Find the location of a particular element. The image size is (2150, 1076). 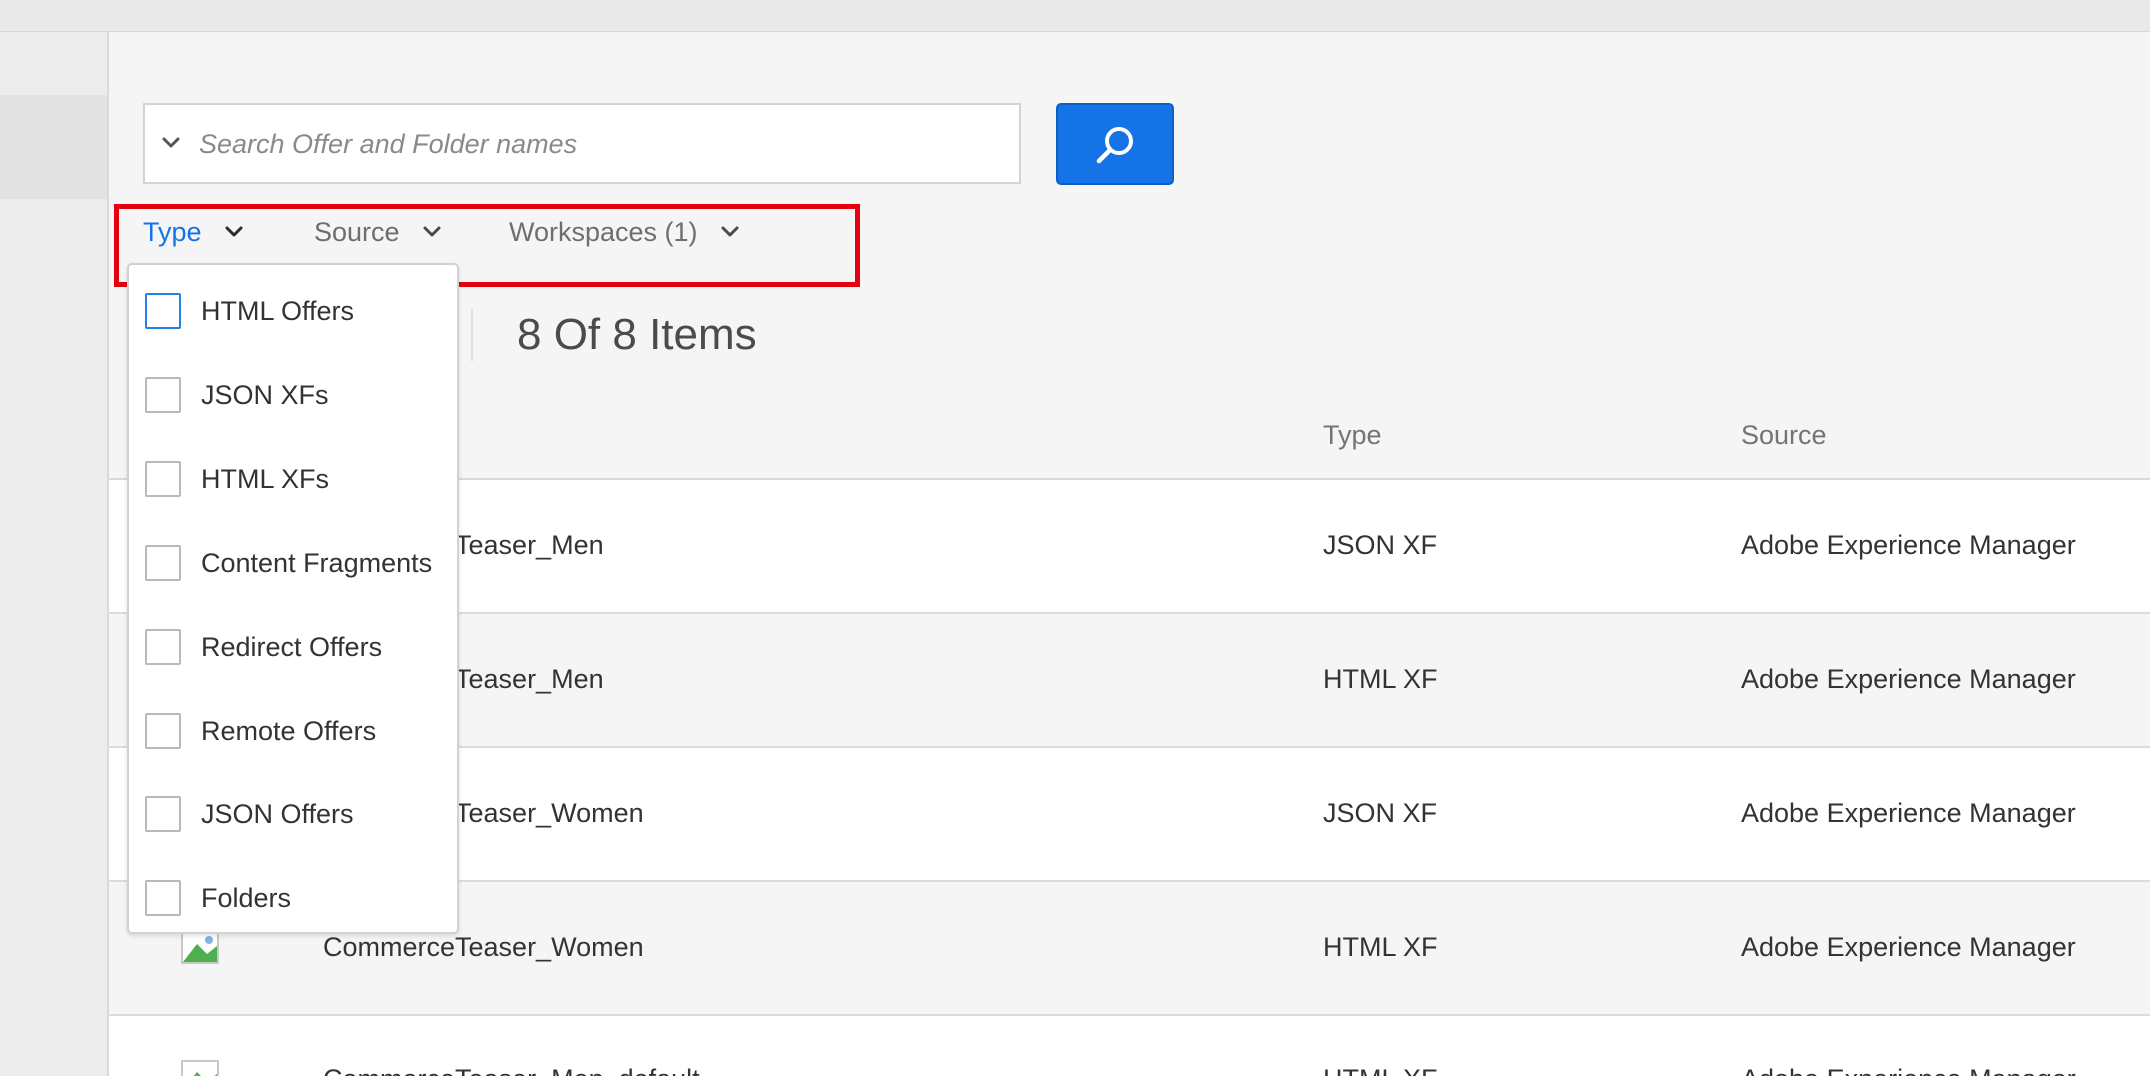

search-button is located at coordinates (1115, 144).